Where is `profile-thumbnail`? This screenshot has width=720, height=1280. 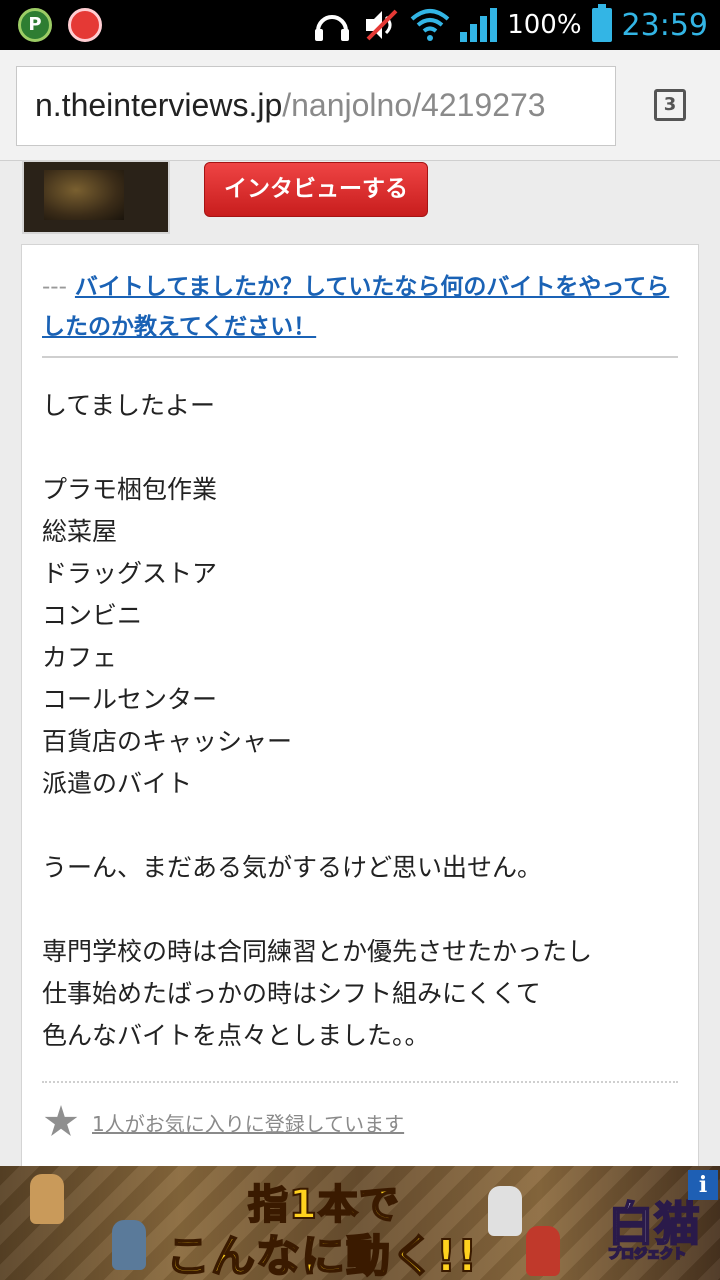
profile-thumbnail is located at coordinates (96, 197).